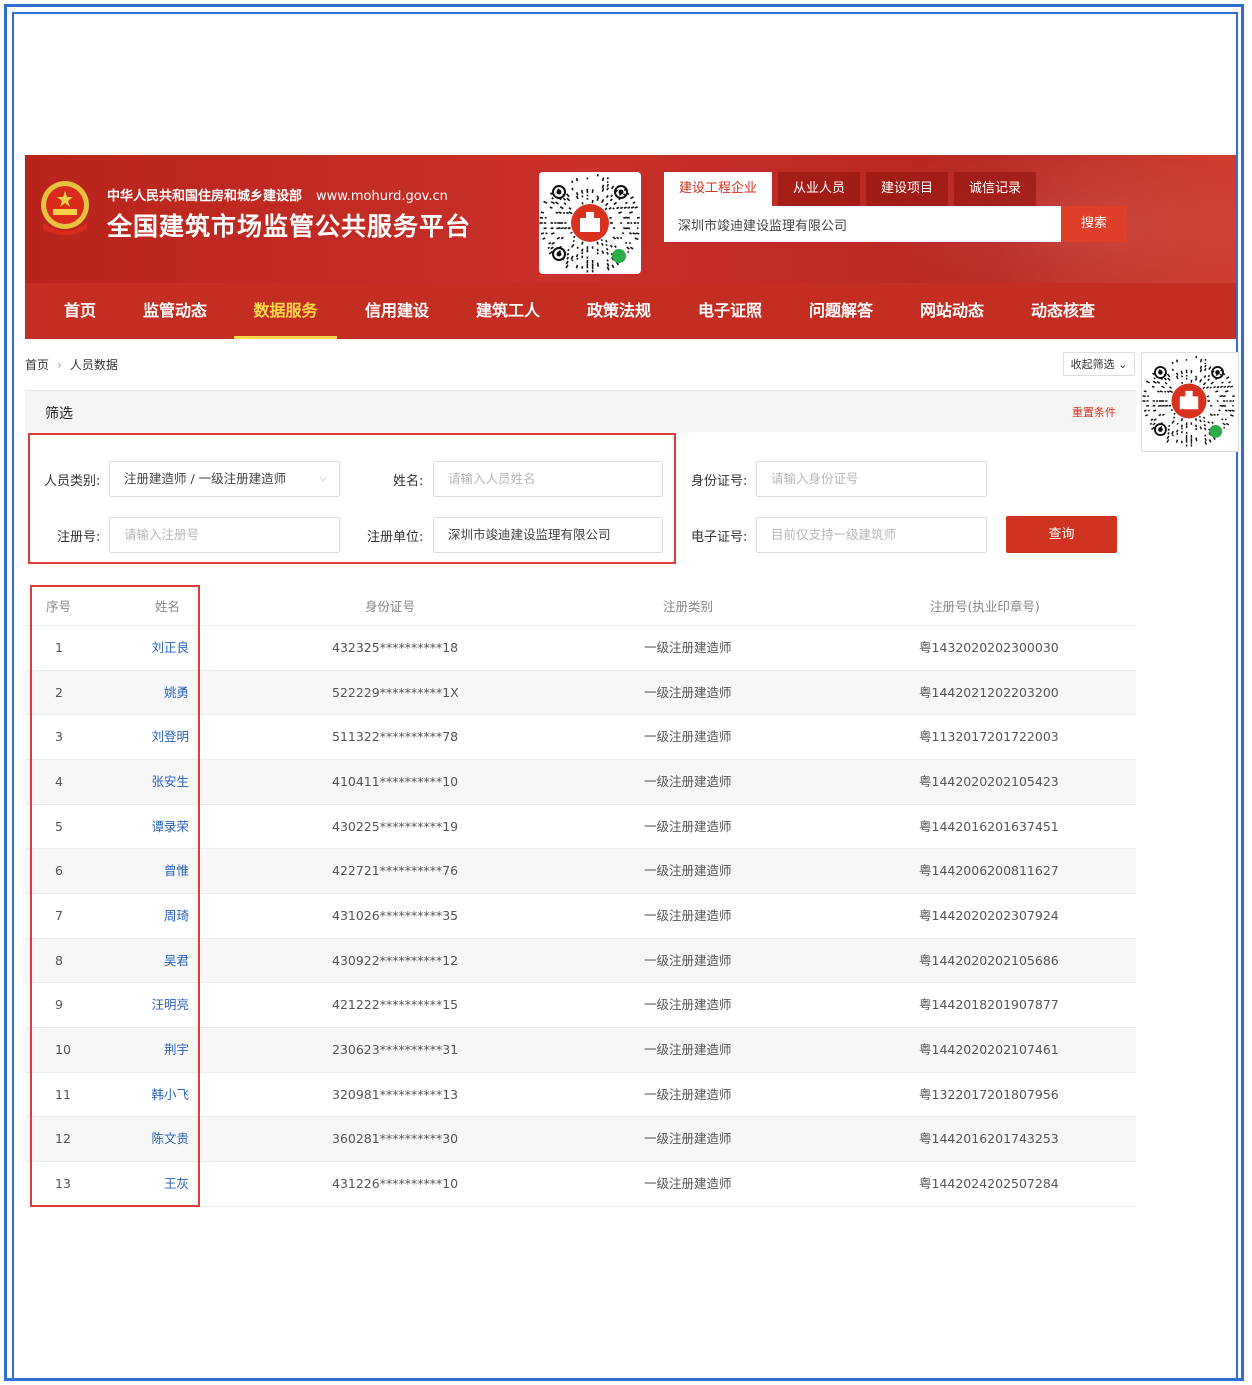  What do you see at coordinates (169, 782) in the screenshot?
I see `cell-name: 张安生` at bounding box center [169, 782].